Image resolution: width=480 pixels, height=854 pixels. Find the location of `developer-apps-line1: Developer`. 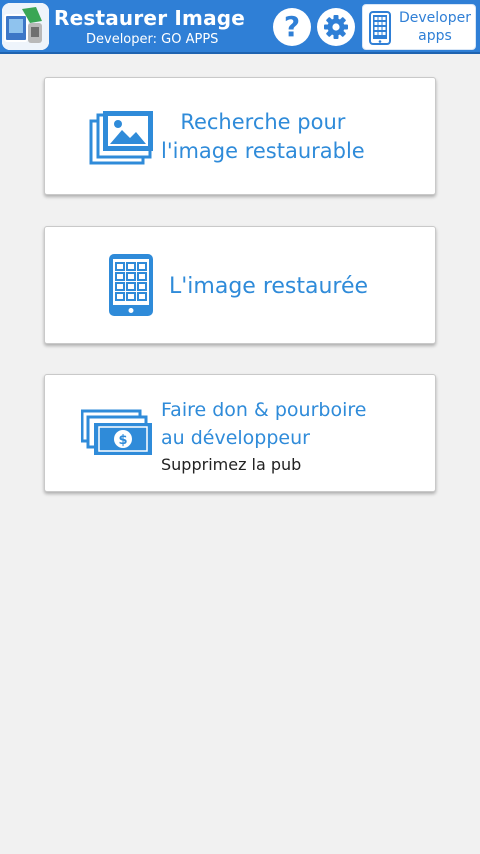

developer-apps-line1: Developer is located at coordinates (434, 18).